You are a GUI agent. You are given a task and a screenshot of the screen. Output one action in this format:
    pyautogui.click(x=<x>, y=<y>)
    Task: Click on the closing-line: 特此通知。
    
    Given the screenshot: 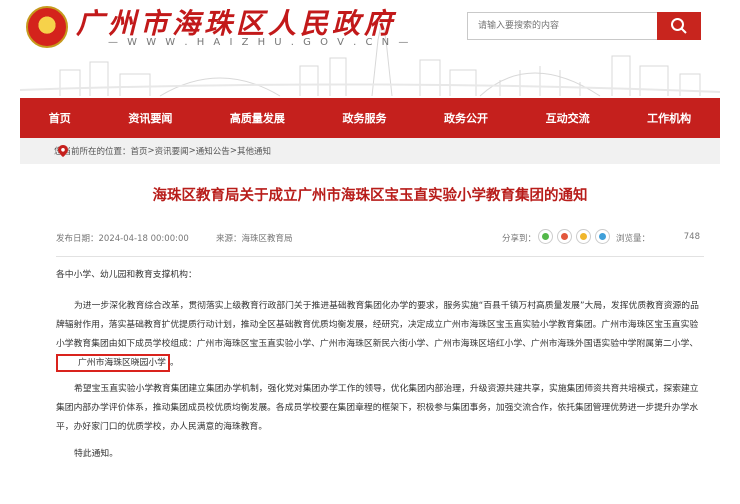 What is the action you would take?
    pyautogui.click(x=96, y=454)
    